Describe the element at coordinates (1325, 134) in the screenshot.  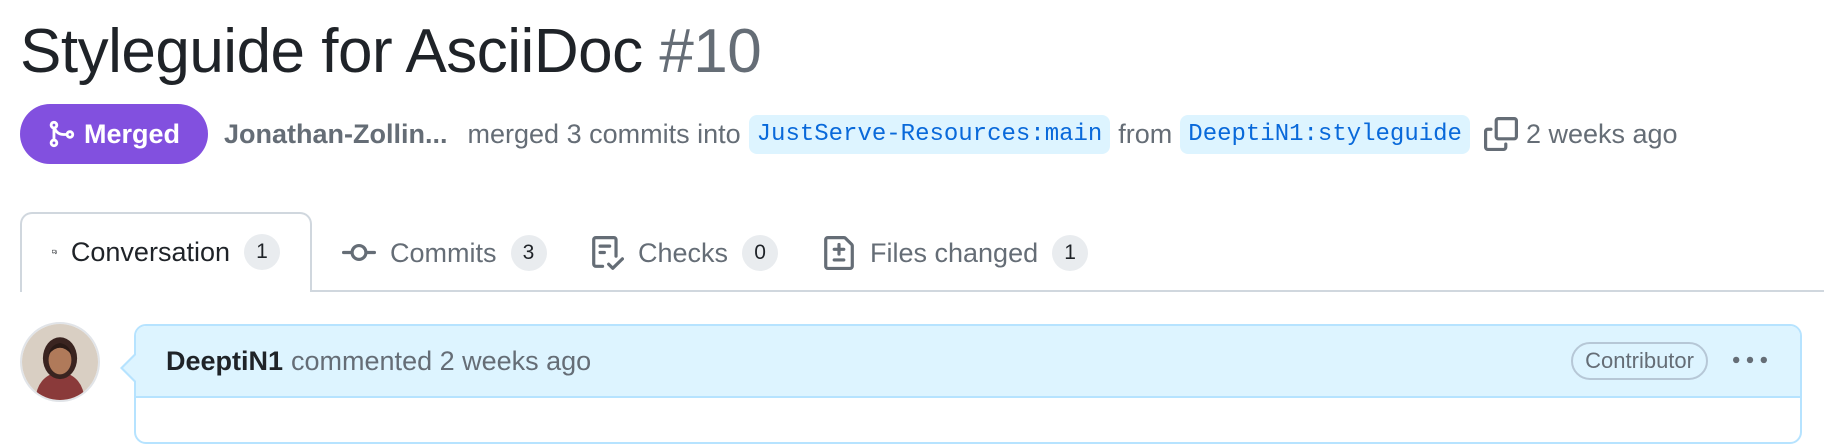
I see `head-branch-link: DeeptiN1:styleguide` at that location.